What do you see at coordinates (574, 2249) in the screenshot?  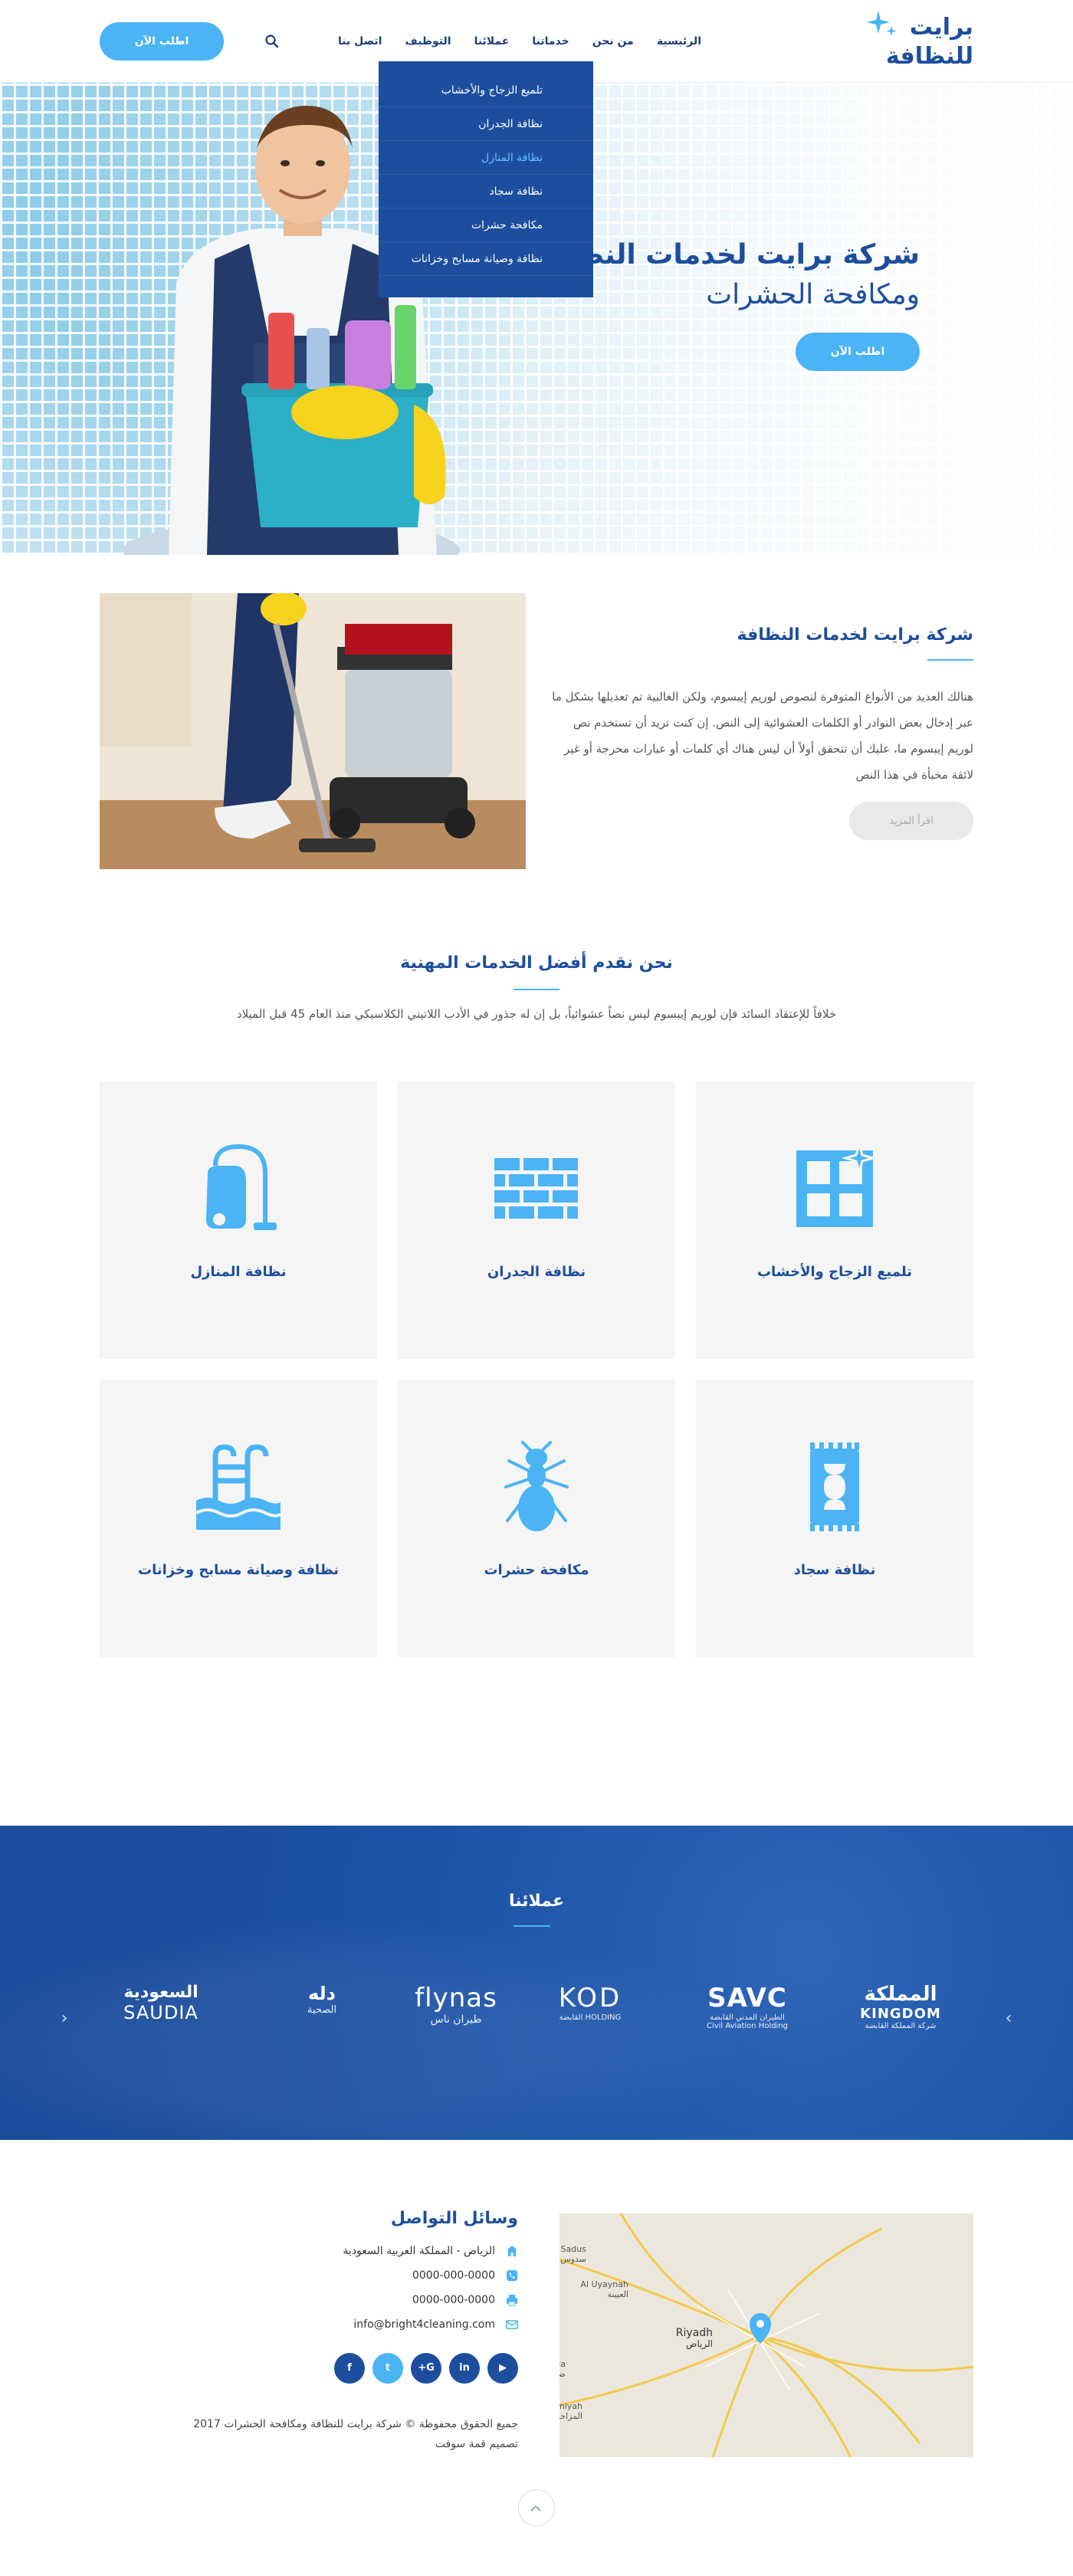 I see `map-label: Sadus` at bounding box center [574, 2249].